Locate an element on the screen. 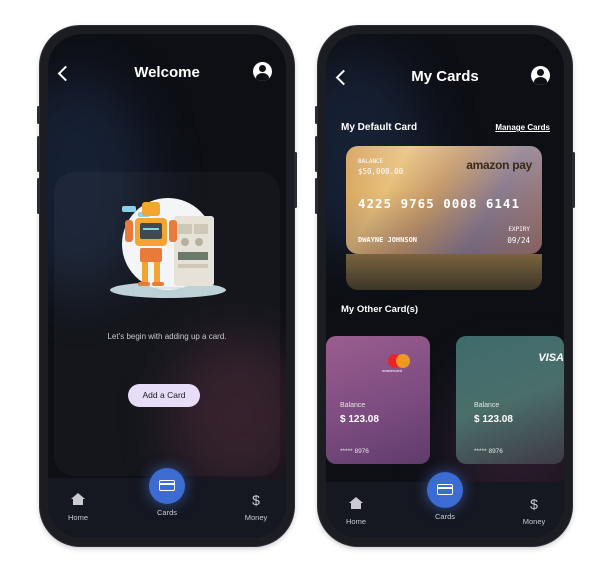 The height and width of the screenshot is (576, 600). other-card-mastercard: mastercard Balance $ 123.08 ***** 8976 is located at coordinates (378, 400).